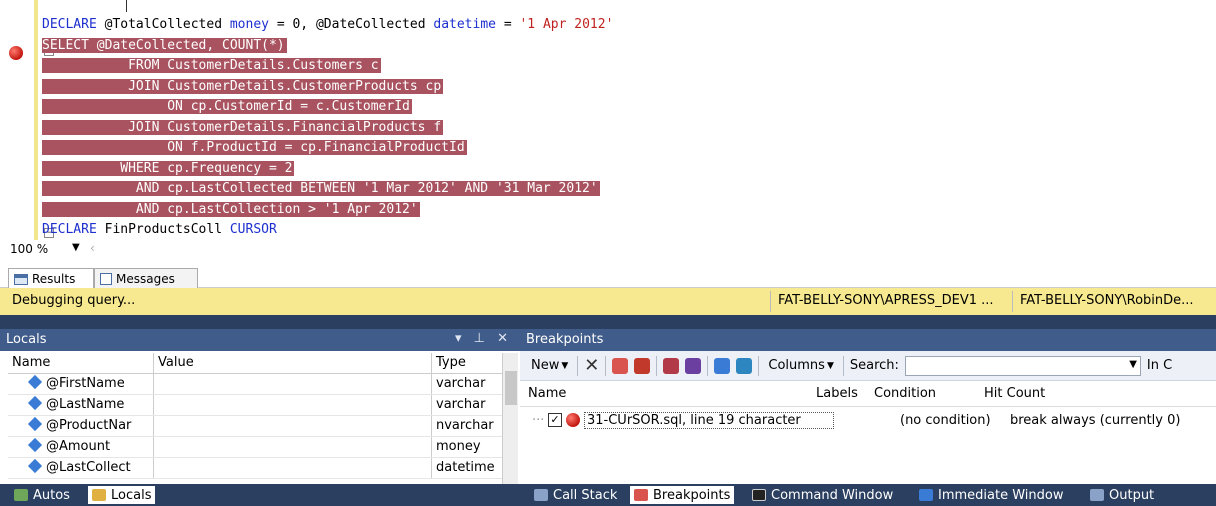 The height and width of the screenshot is (506, 1216). I want to click on search-input: ▼, so click(1022, 365).